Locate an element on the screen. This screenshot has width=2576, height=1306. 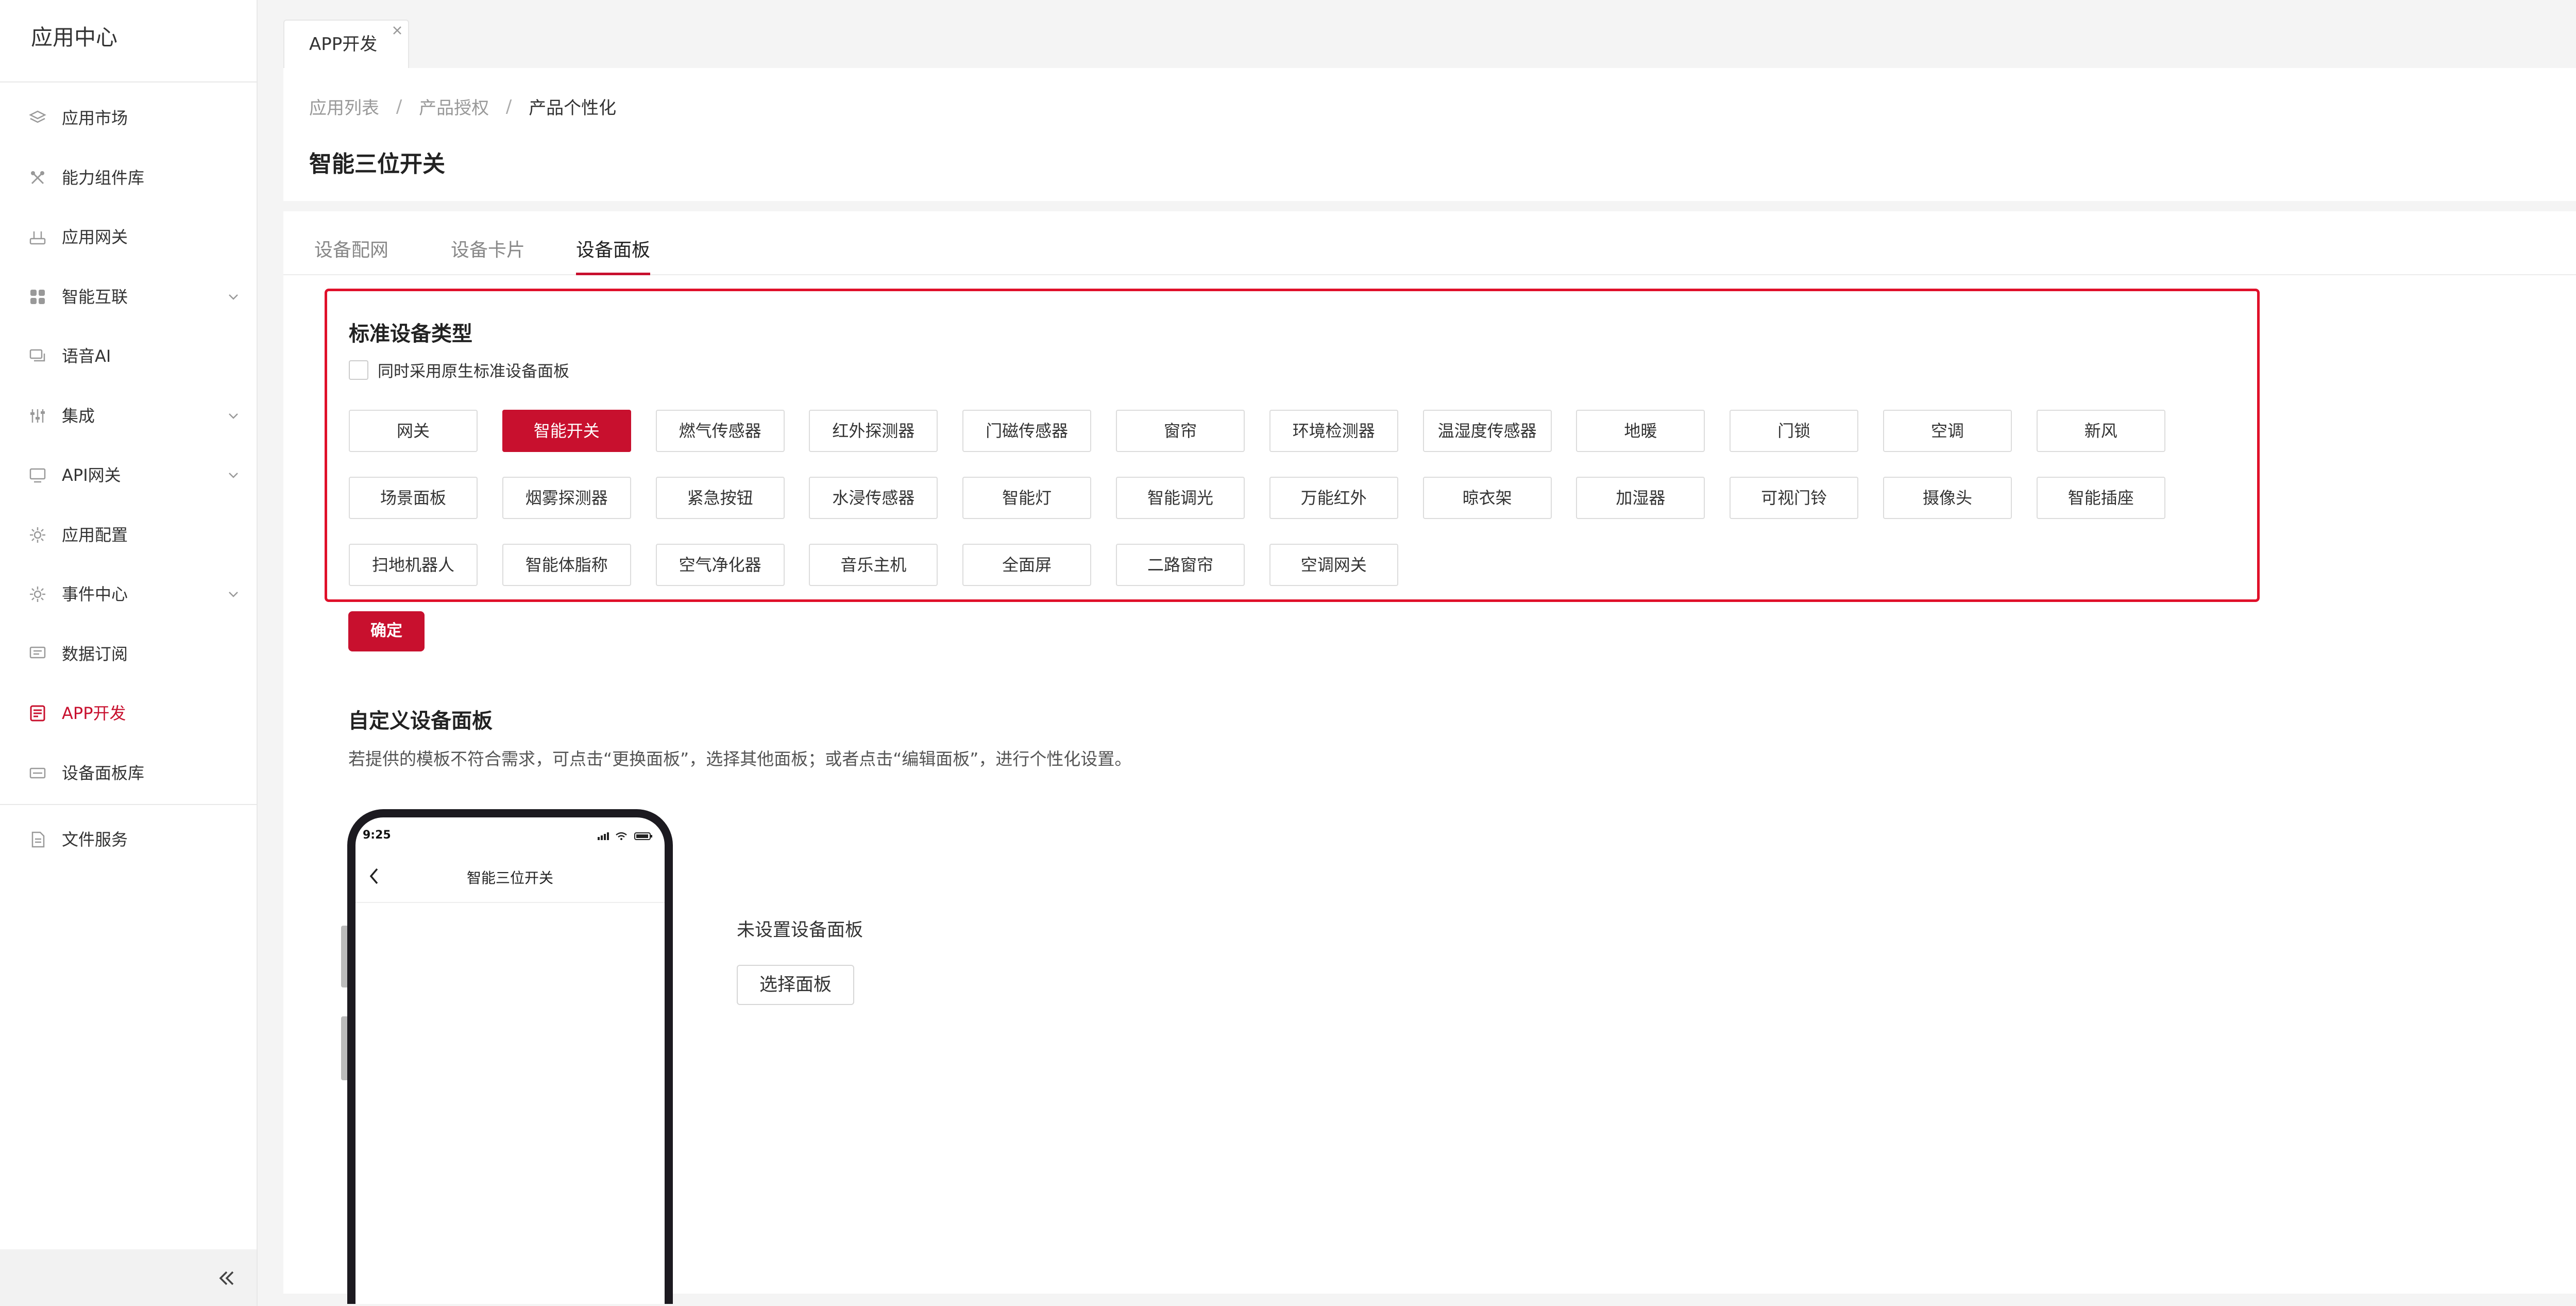
close-icon is located at coordinates (397, 30).